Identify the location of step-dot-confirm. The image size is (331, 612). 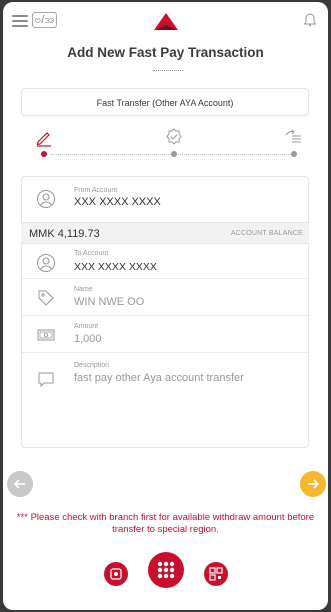
(294, 154).